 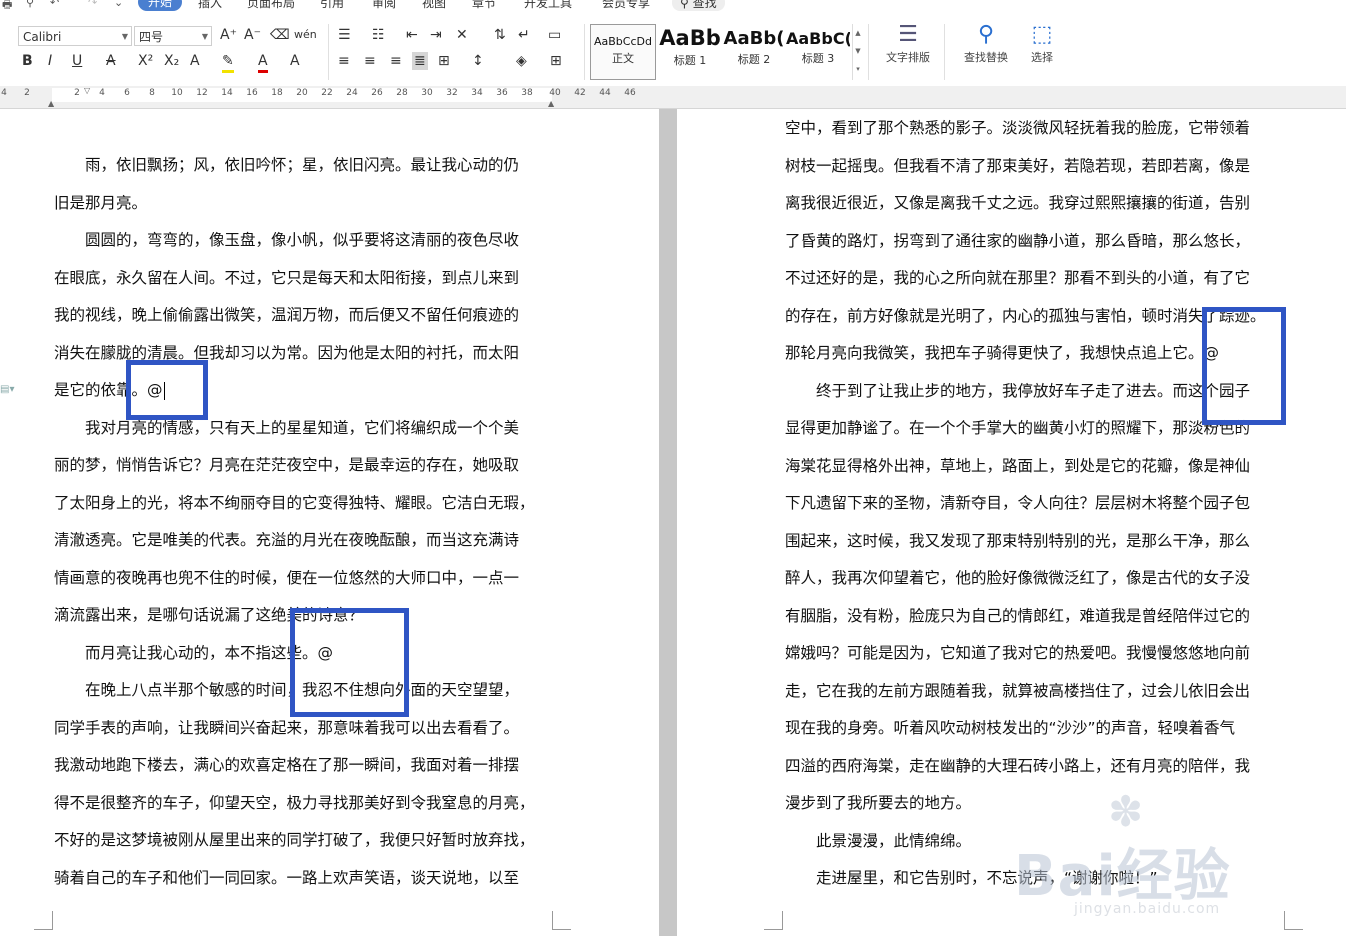 What do you see at coordinates (263, 62) in the screenshot?
I see `font-color-icon: A` at bounding box center [263, 62].